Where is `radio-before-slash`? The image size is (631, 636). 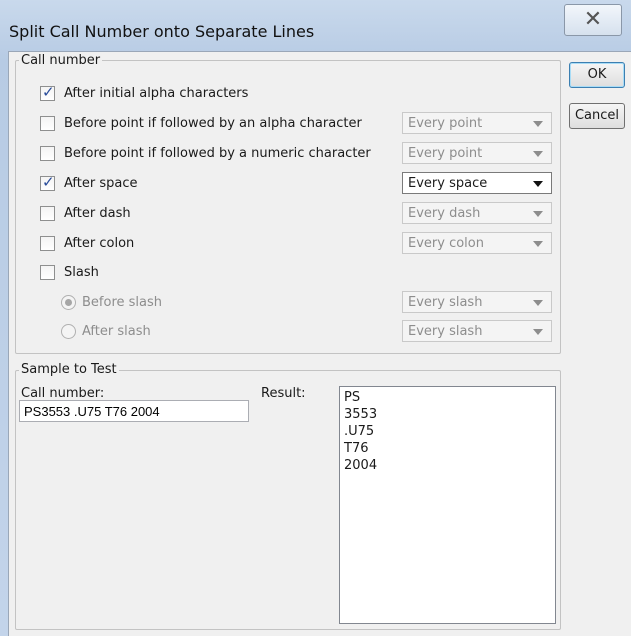 radio-before-slash is located at coordinates (68, 302).